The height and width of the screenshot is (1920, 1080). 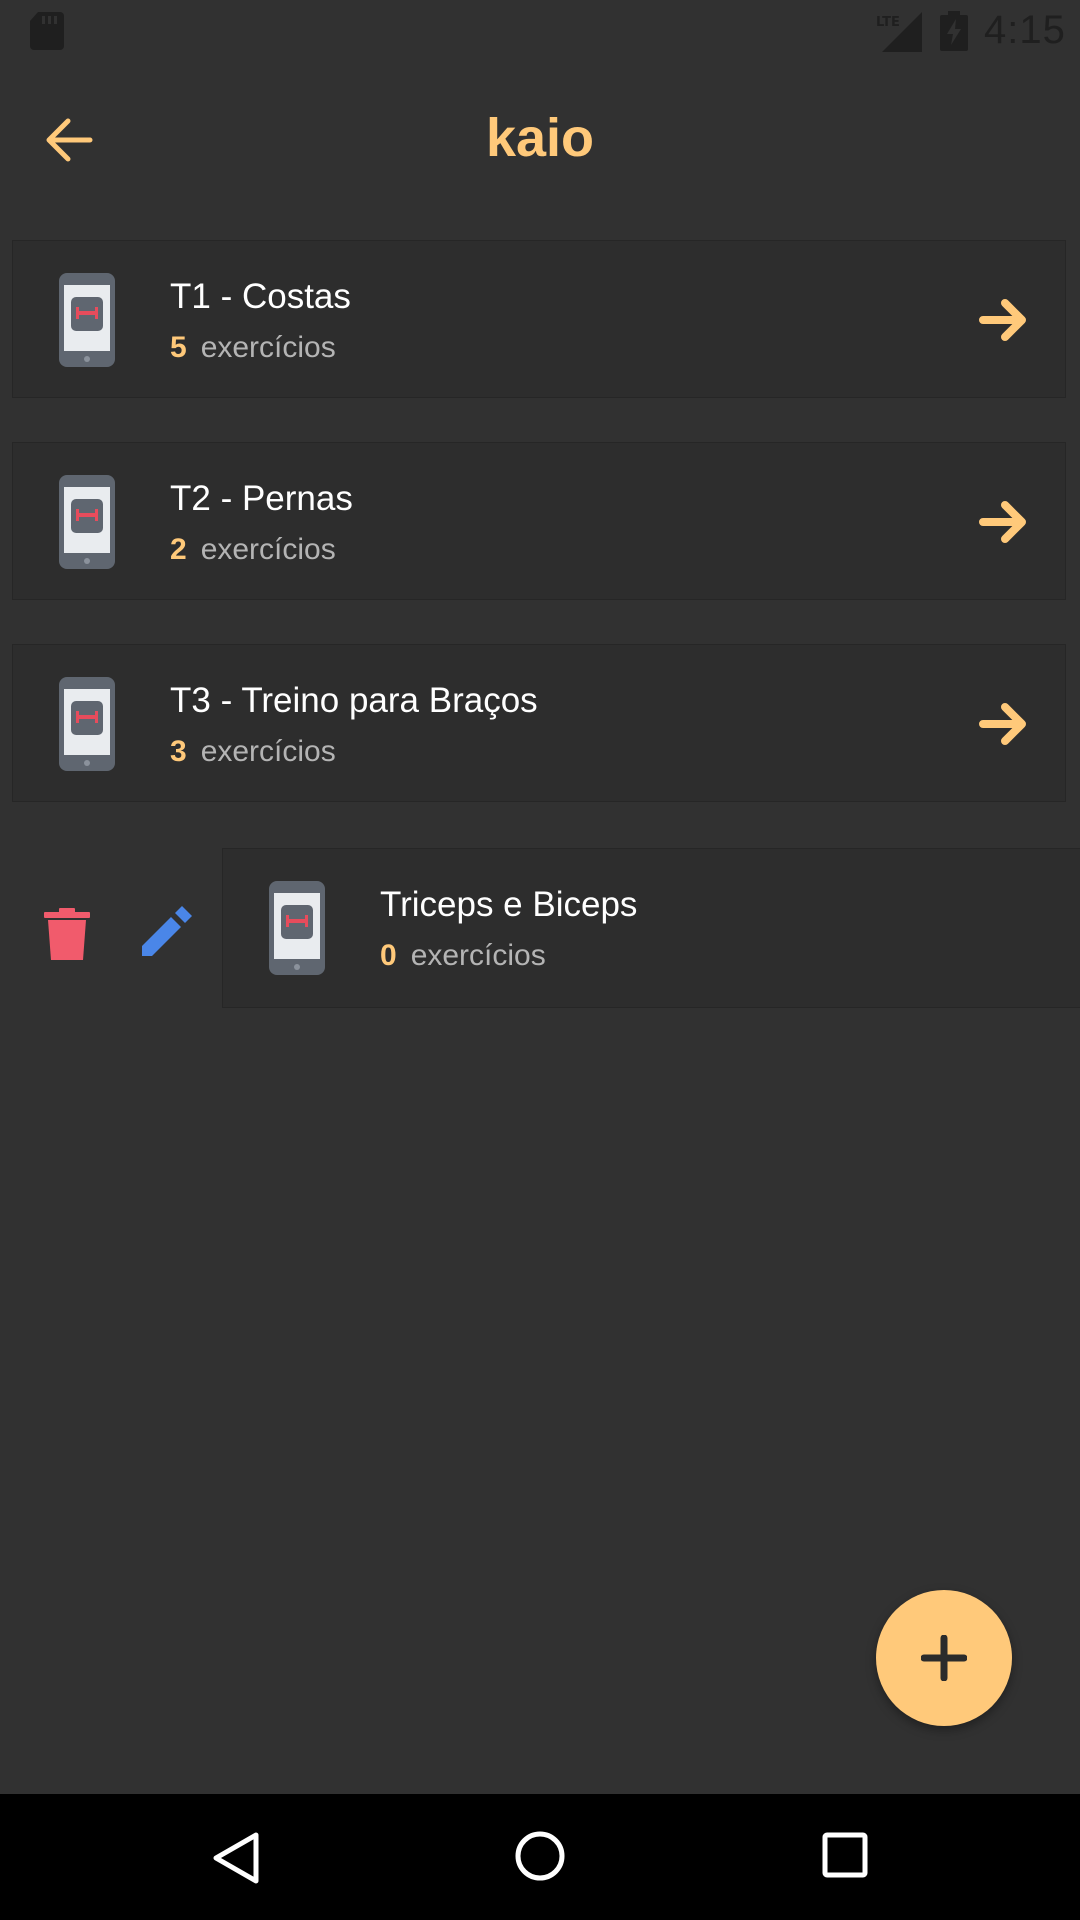 I want to click on workout-exercise-count: 0 exercícios, so click(x=463, y=956).